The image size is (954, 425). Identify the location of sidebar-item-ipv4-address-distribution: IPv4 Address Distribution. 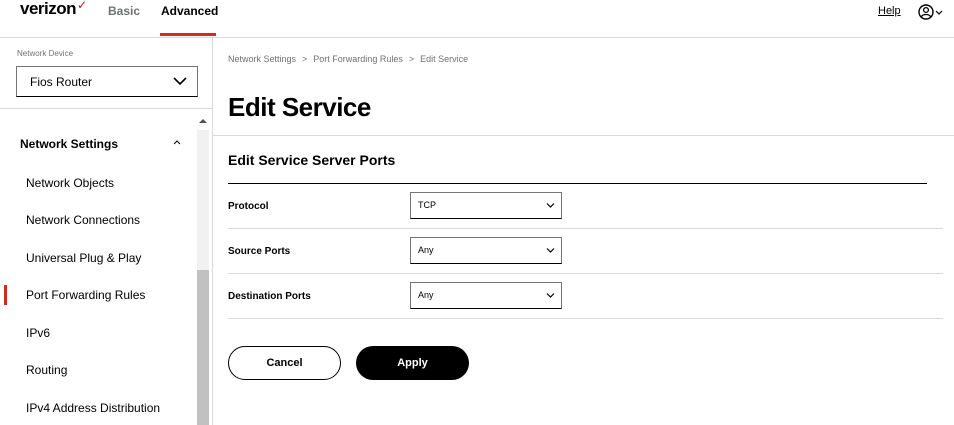
(93, 408).